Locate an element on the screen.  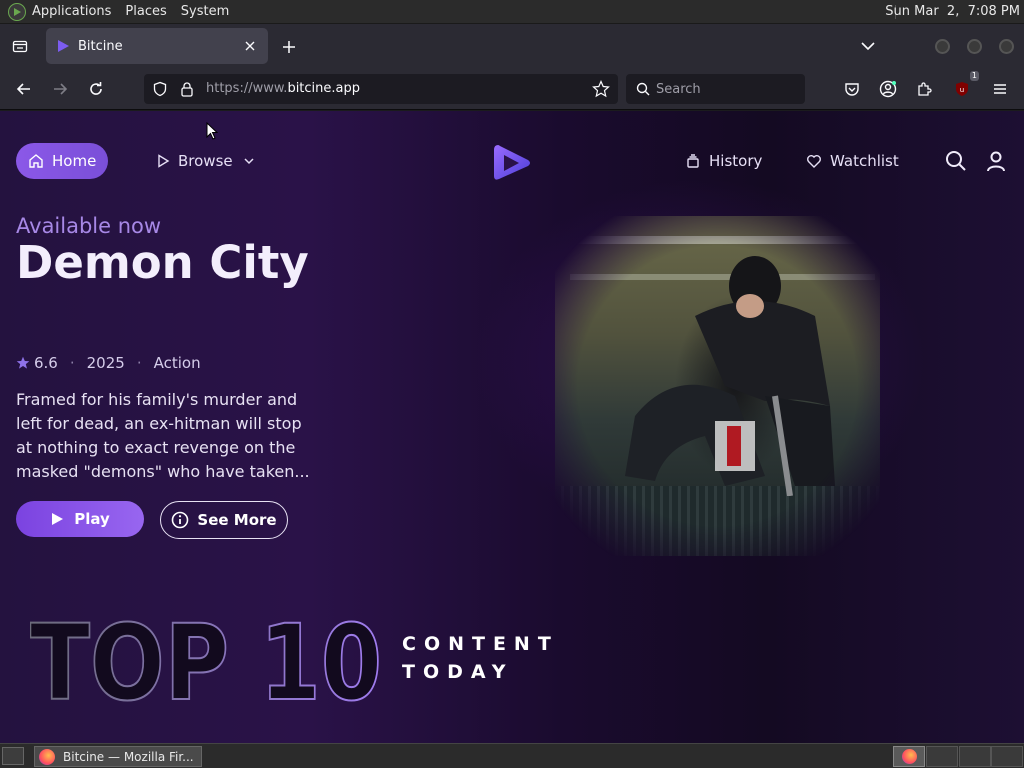
ublock-icon: u is located at coordinates (962, 89).